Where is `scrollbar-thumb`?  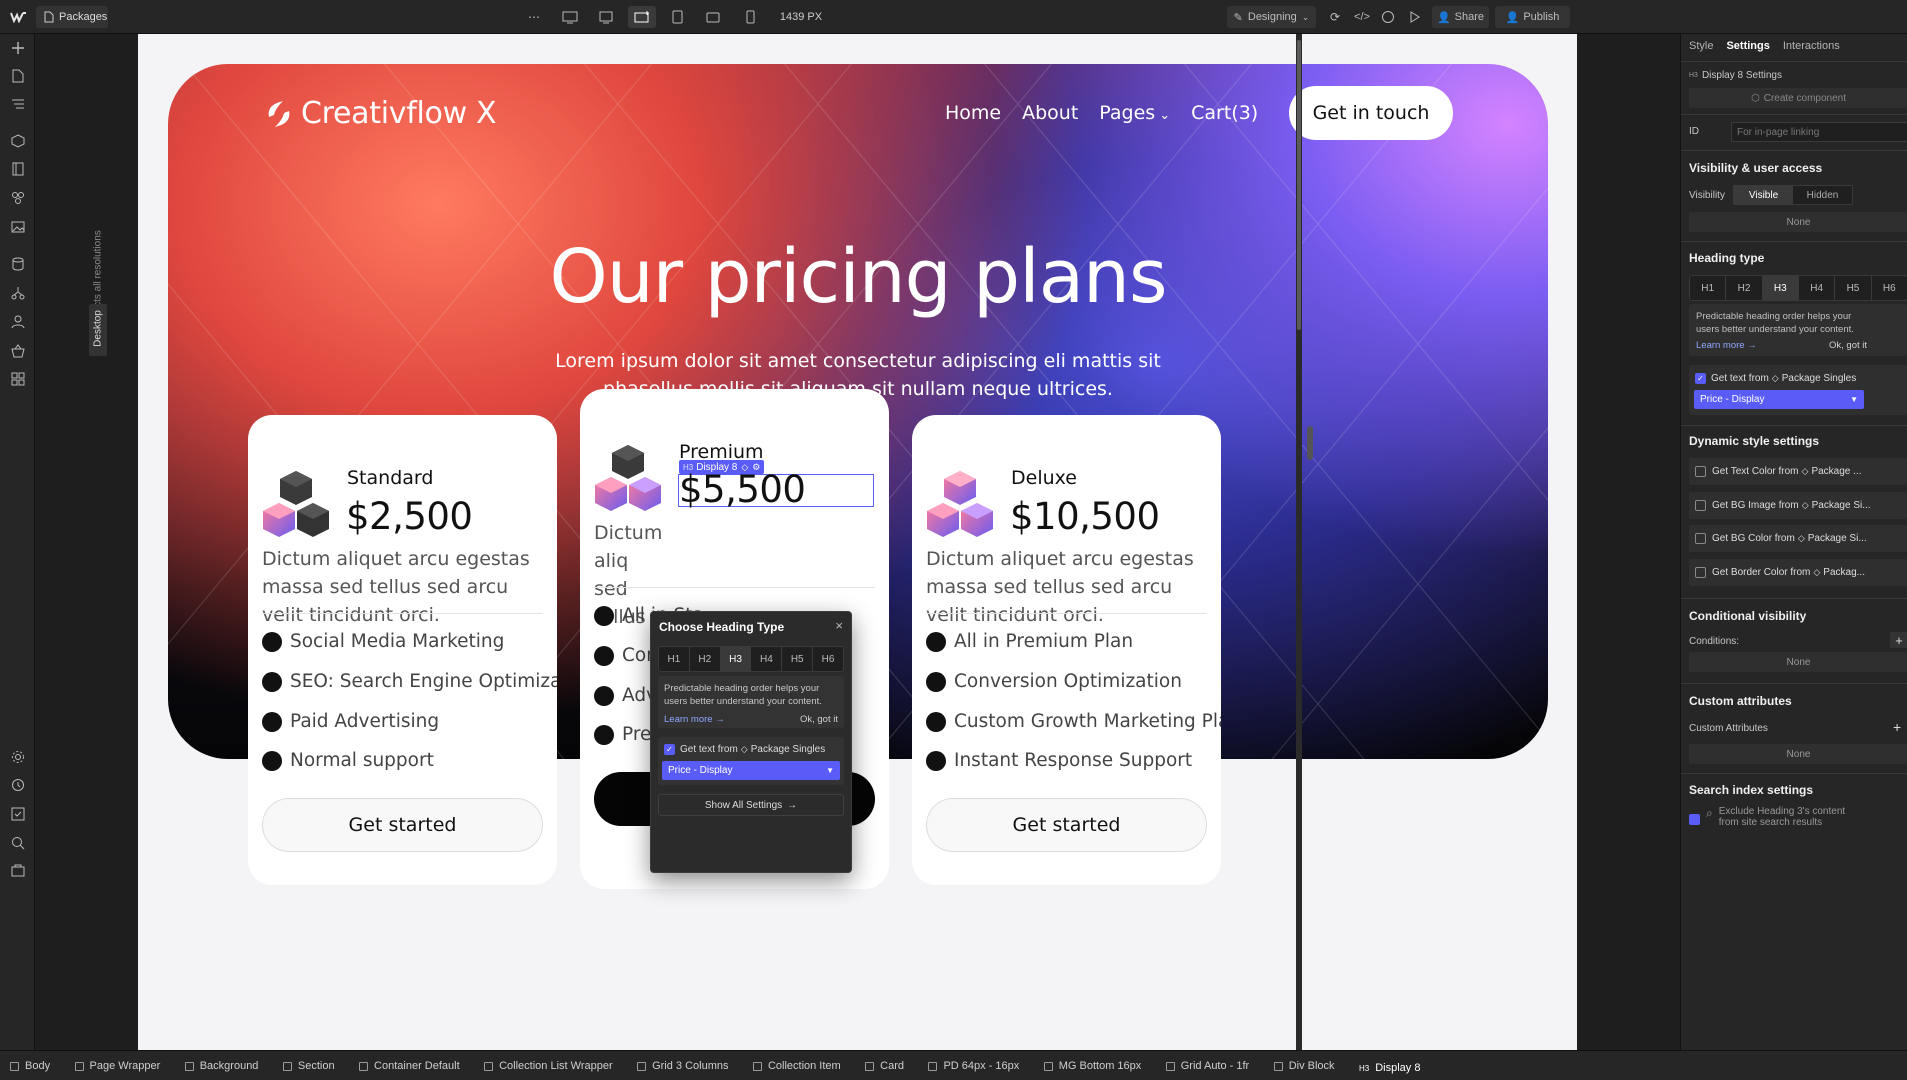 scrollbar-thumb is located at coordinates (1299, 185).